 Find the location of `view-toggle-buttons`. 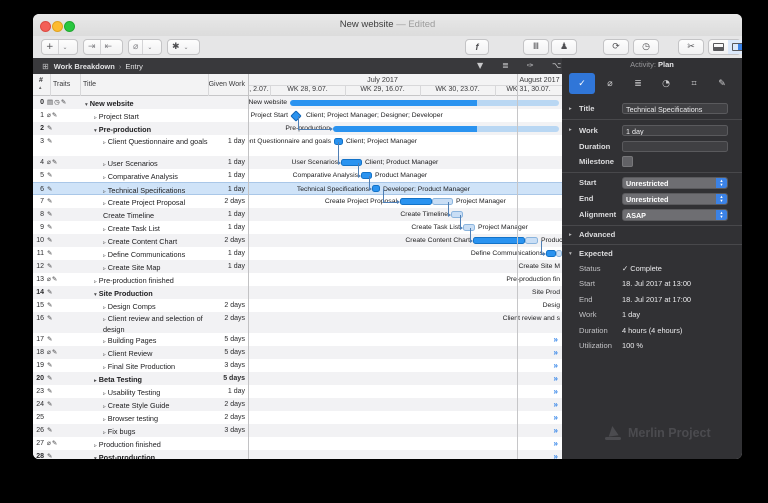

view-toggle-buttons is located at coordinates (725, 47).